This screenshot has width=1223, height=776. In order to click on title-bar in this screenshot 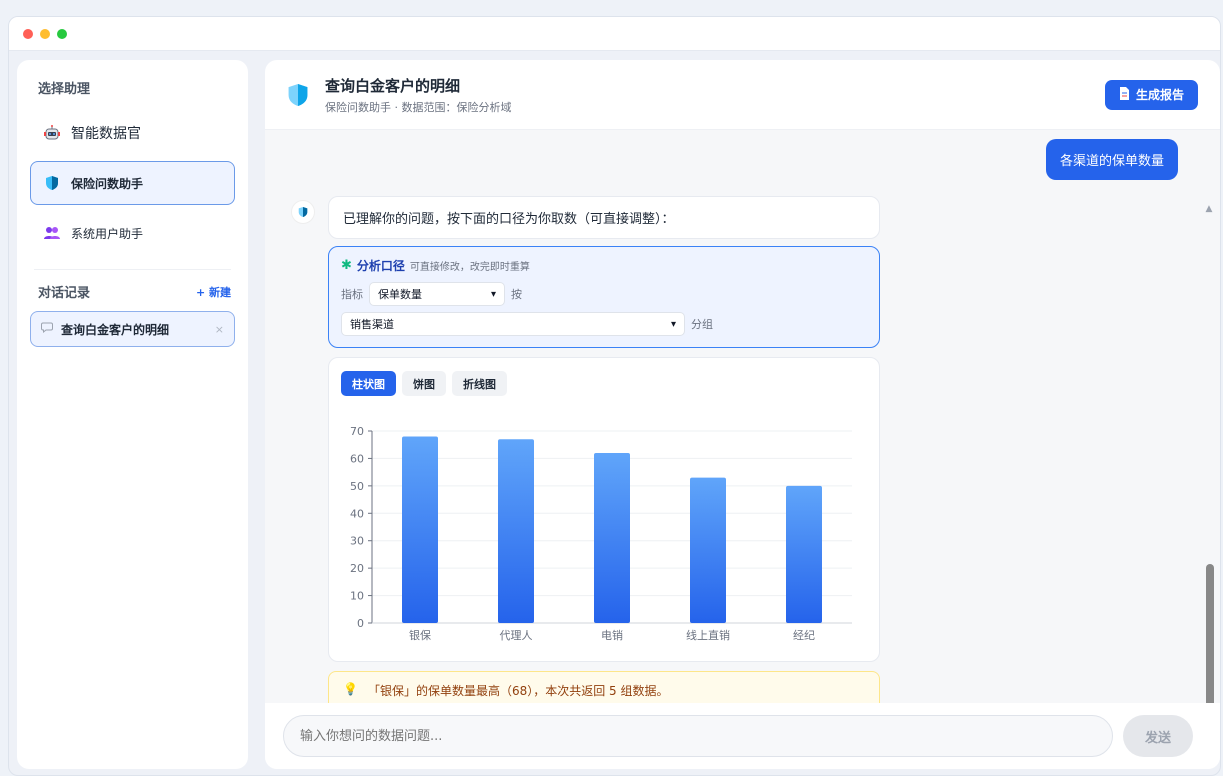, I will do `click(614, 34)`.